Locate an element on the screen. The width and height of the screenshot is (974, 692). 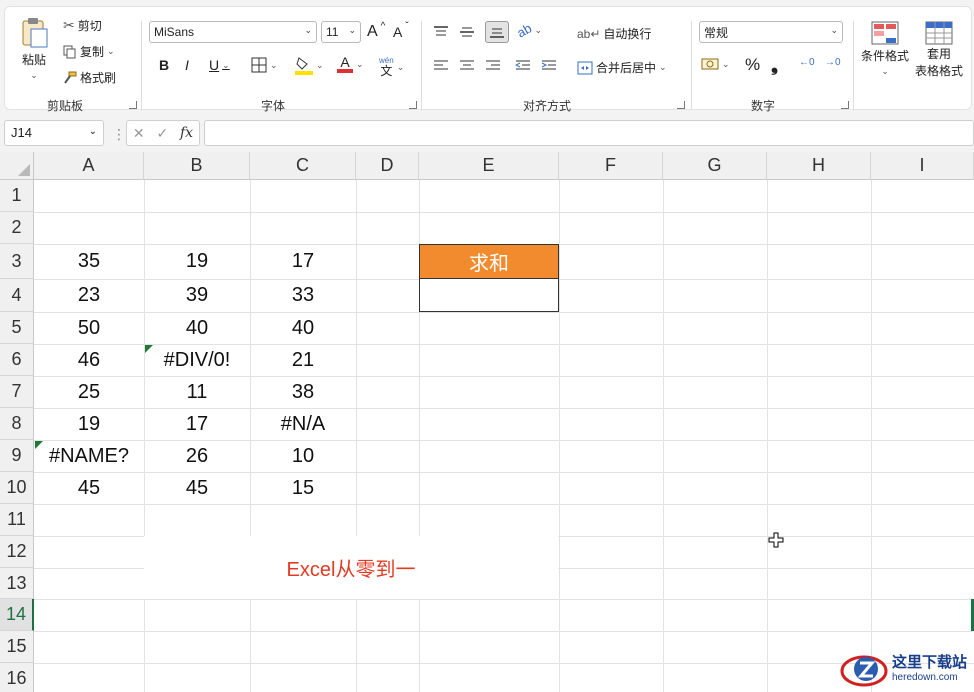
sum-header-cell: 求和 is located at coordinates (489, 261).